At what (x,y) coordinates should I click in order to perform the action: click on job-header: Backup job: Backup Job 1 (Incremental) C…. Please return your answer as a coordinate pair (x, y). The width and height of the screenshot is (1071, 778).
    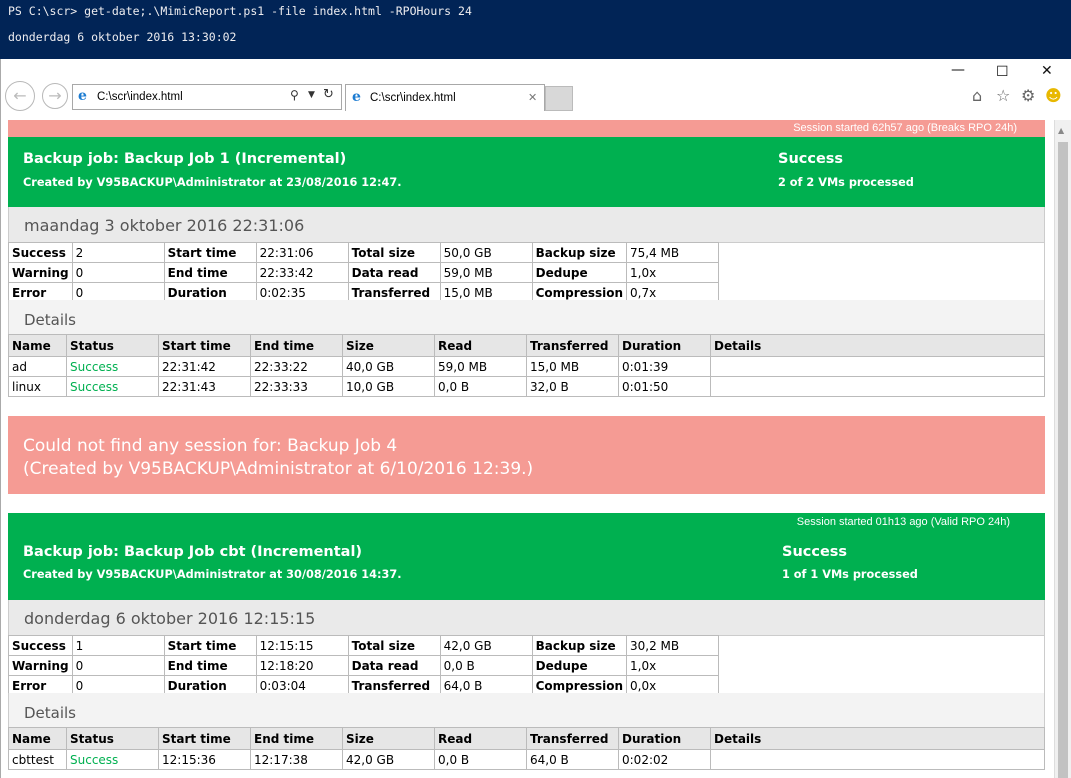
    Looking at the image, I should click on (526, 172).